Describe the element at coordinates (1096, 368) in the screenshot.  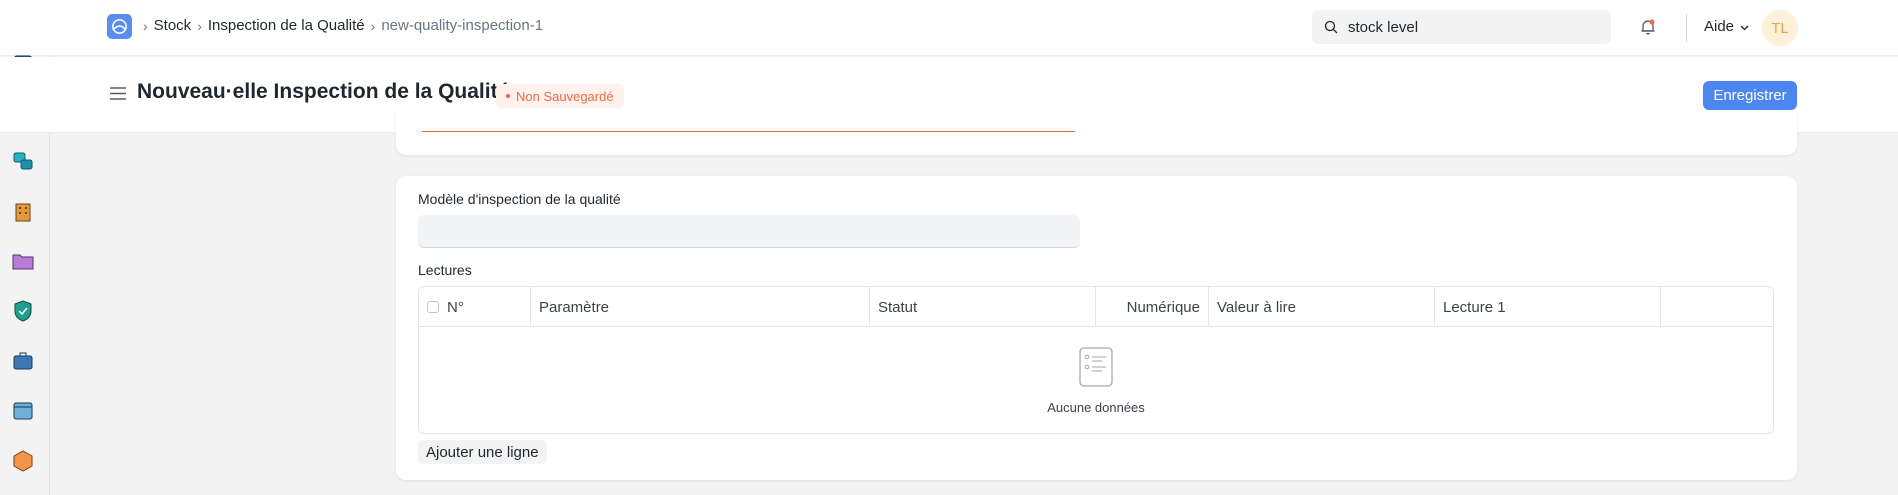
I see `empty-list-icon` at that location.